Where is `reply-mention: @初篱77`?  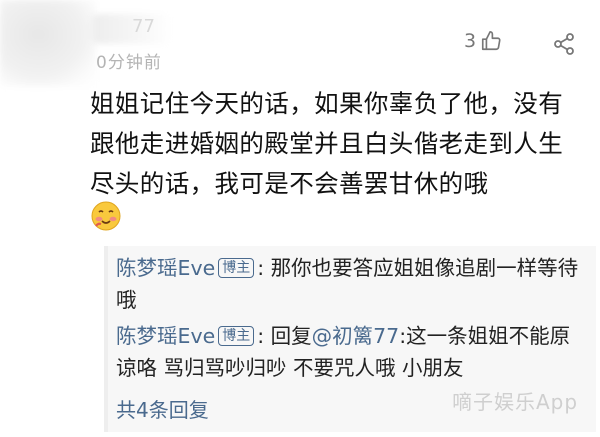
reply-mention: @初篱77 is located at coordinates (356, 336).